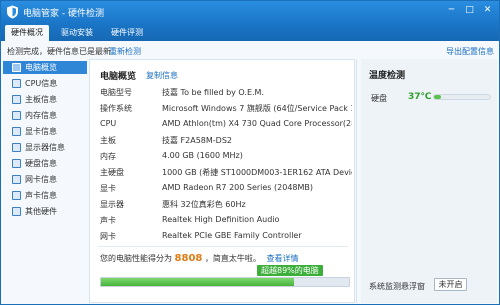 This screenshot has height=305, width=500. I want to click on performance-summary: 您的电脑性能得分为 8808 ，简直太牛啦。 查看详情, so click(199, 258).